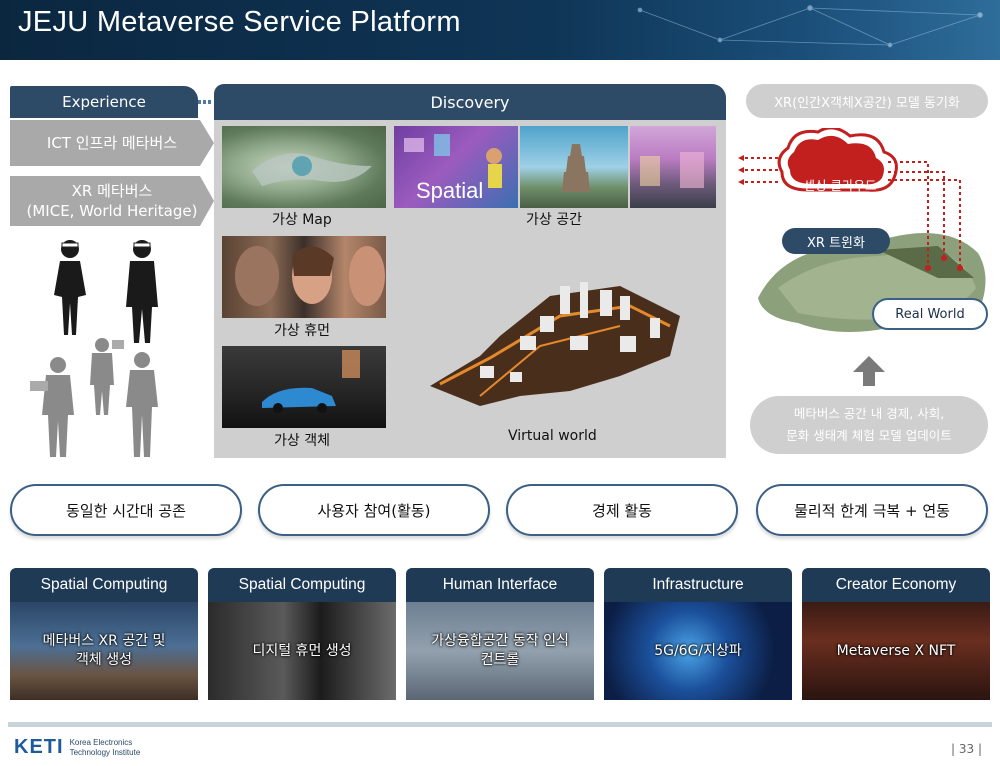  I want to click on ecosystem-line-1: 메타버스 공간 내 경제, 사회,, so click(869, 413).